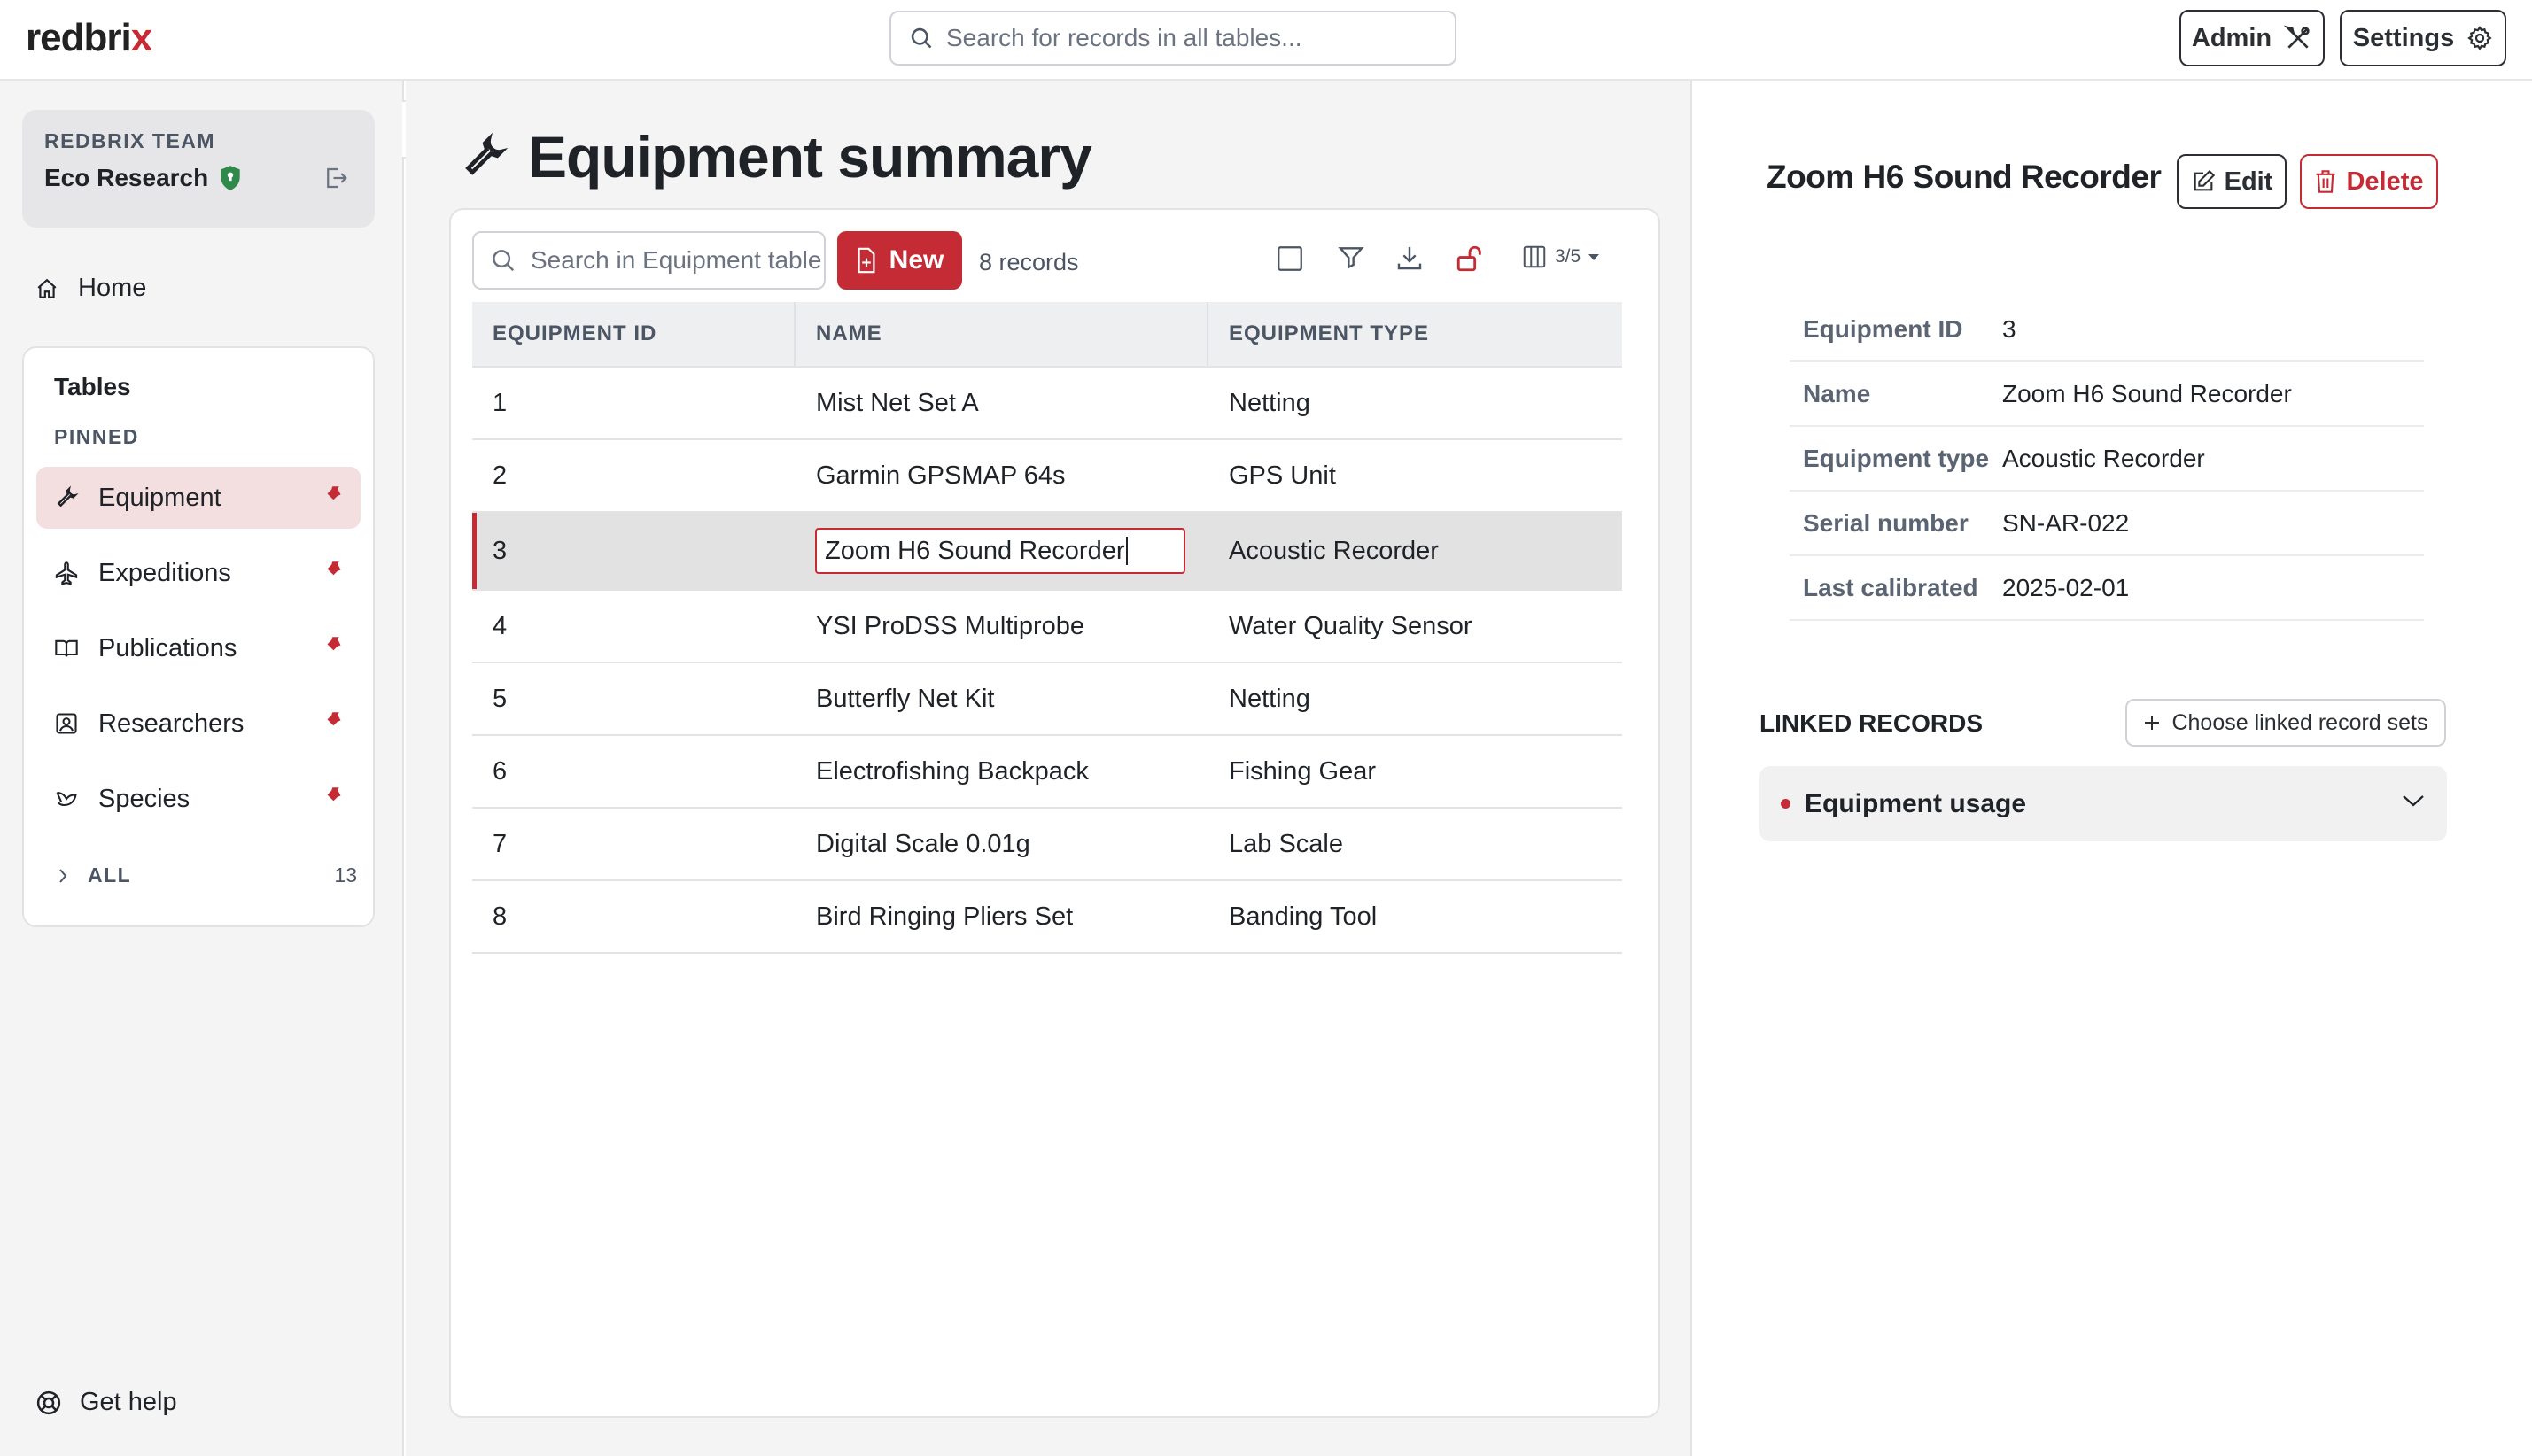 The width and height of the screenshot is (2532, 1456). I want to click on logout-icon, so click(336, 178).